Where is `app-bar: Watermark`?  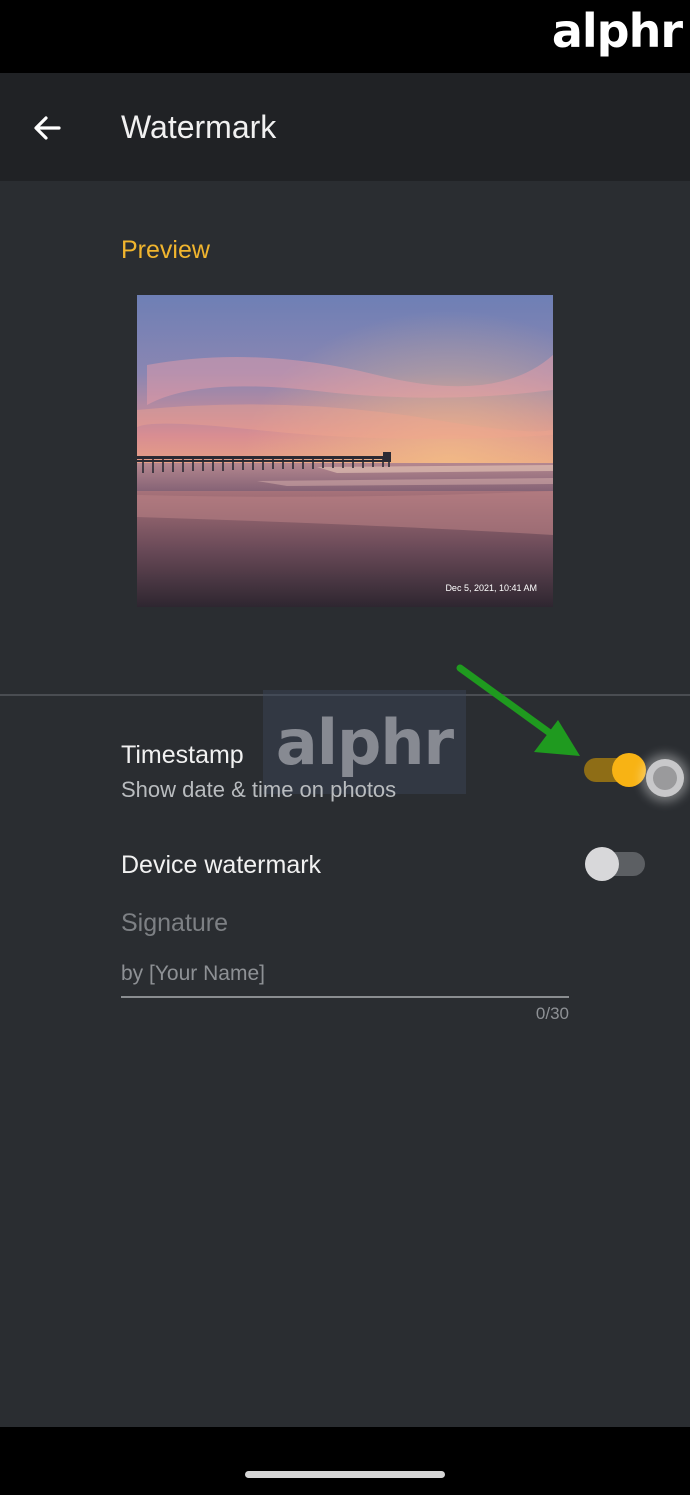 app-bar: Watermark is located at coordinates (345, 127).